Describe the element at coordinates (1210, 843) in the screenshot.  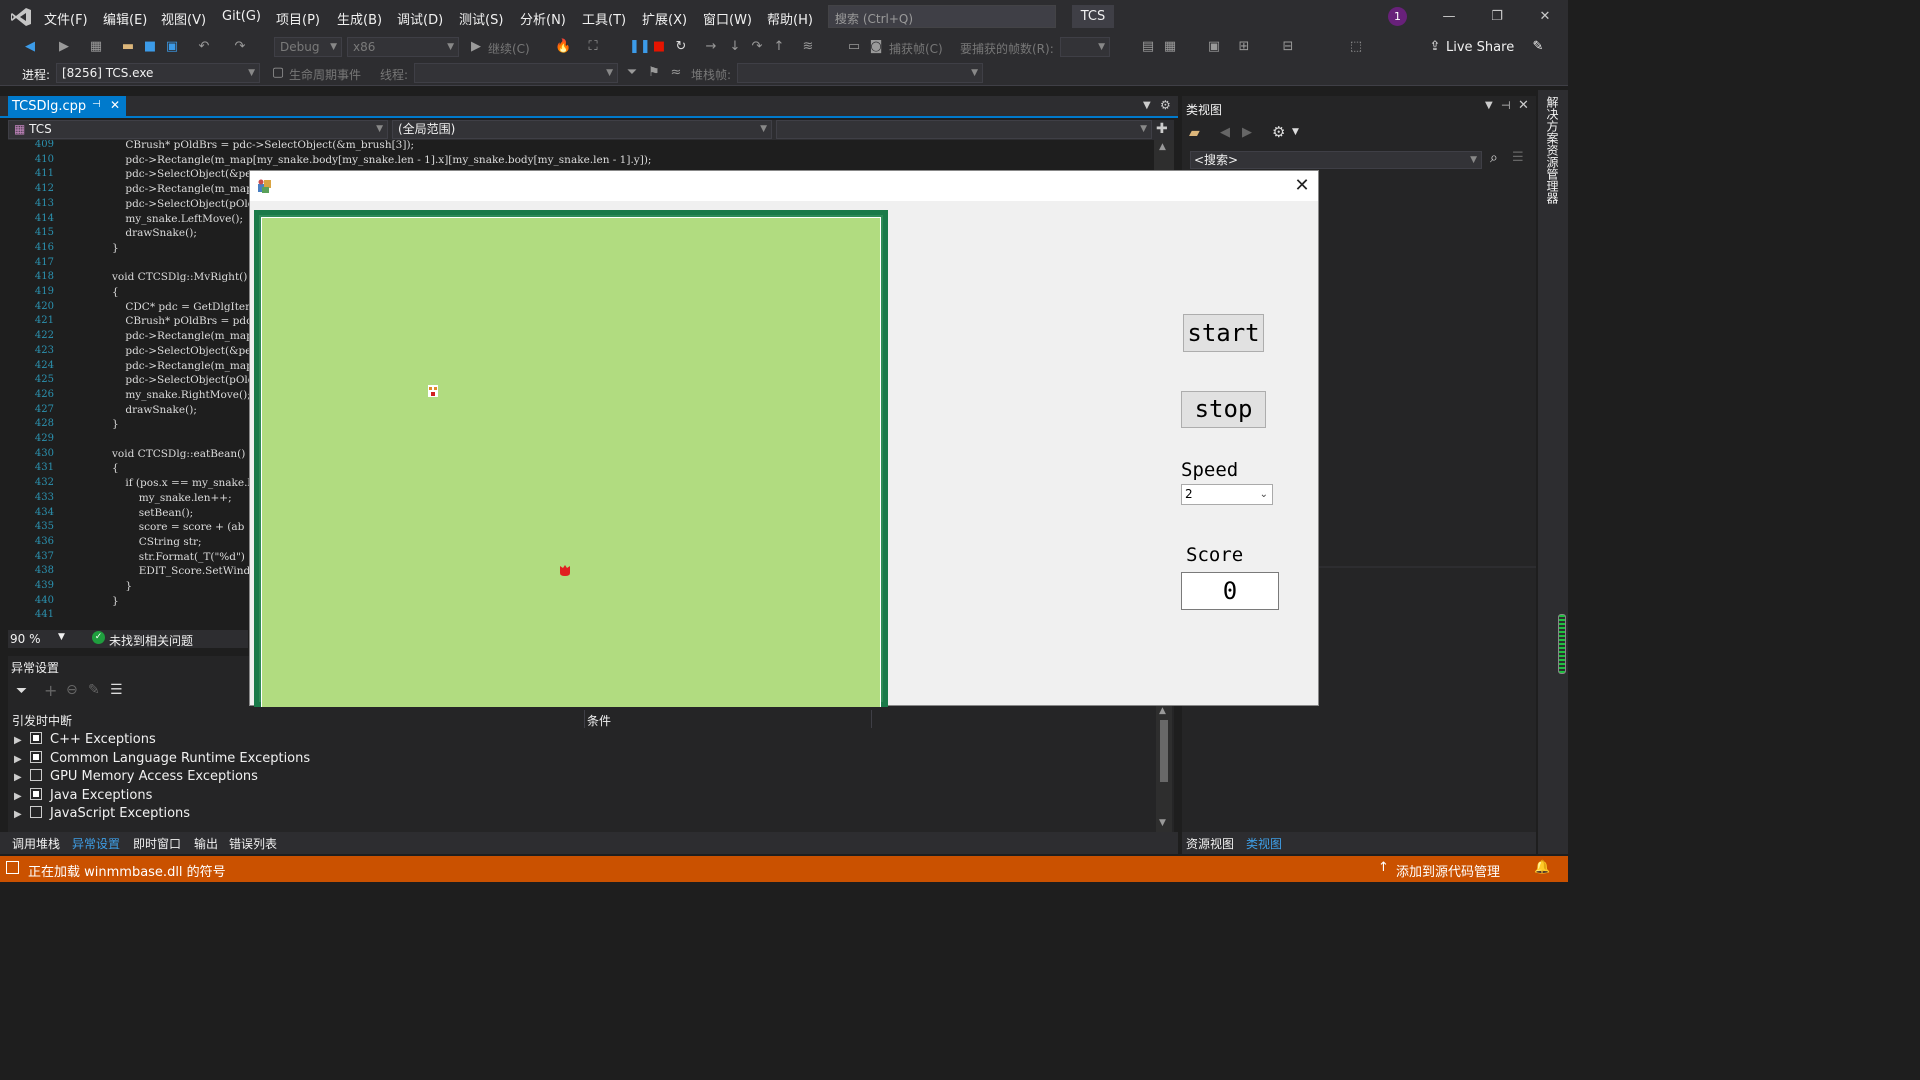
I see `tab-resource-view: 资源视图` at that location.